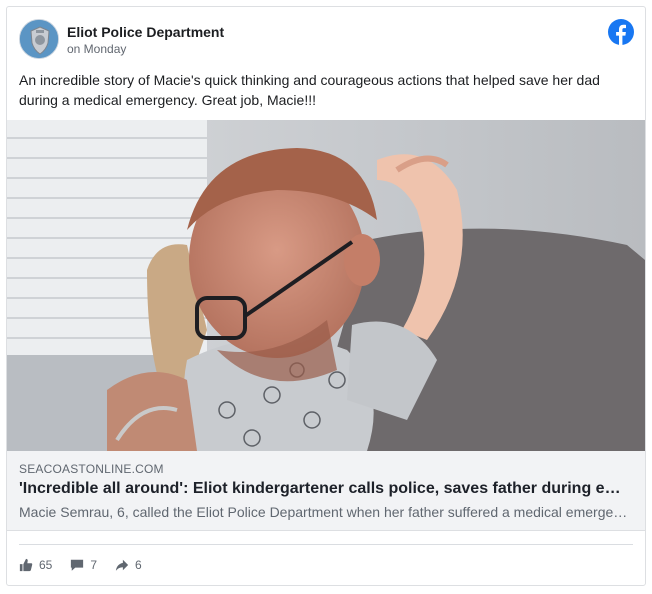 Image resolution: width=652 pixels, height=594 pixels. I want to click on like-count-value: 65, so click(46, 565).